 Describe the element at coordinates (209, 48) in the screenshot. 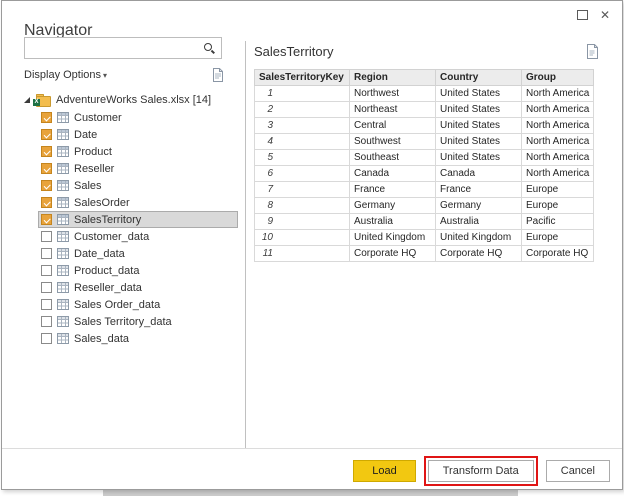

I see `search-icon` at that location.